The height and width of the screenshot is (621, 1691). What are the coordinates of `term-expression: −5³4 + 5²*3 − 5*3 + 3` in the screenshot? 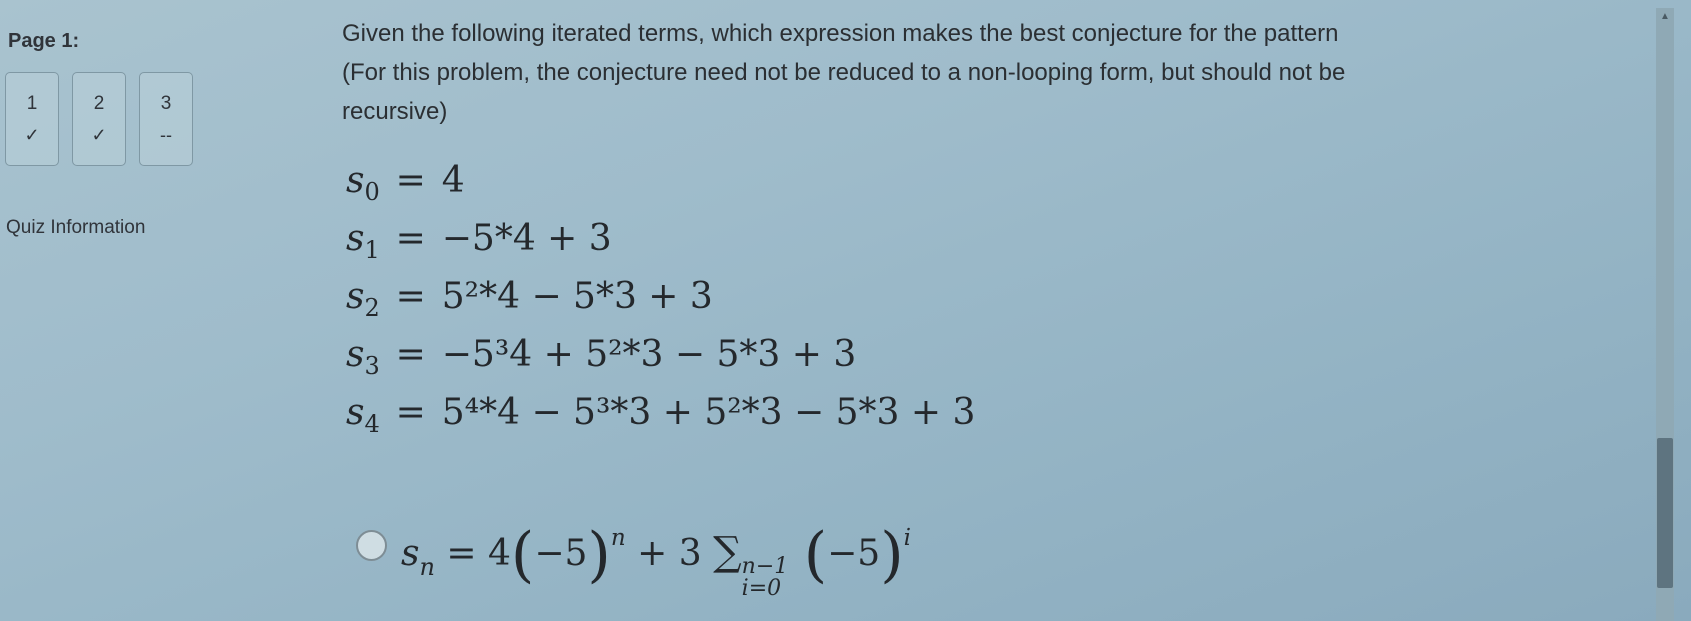 It's located at (649, 354).